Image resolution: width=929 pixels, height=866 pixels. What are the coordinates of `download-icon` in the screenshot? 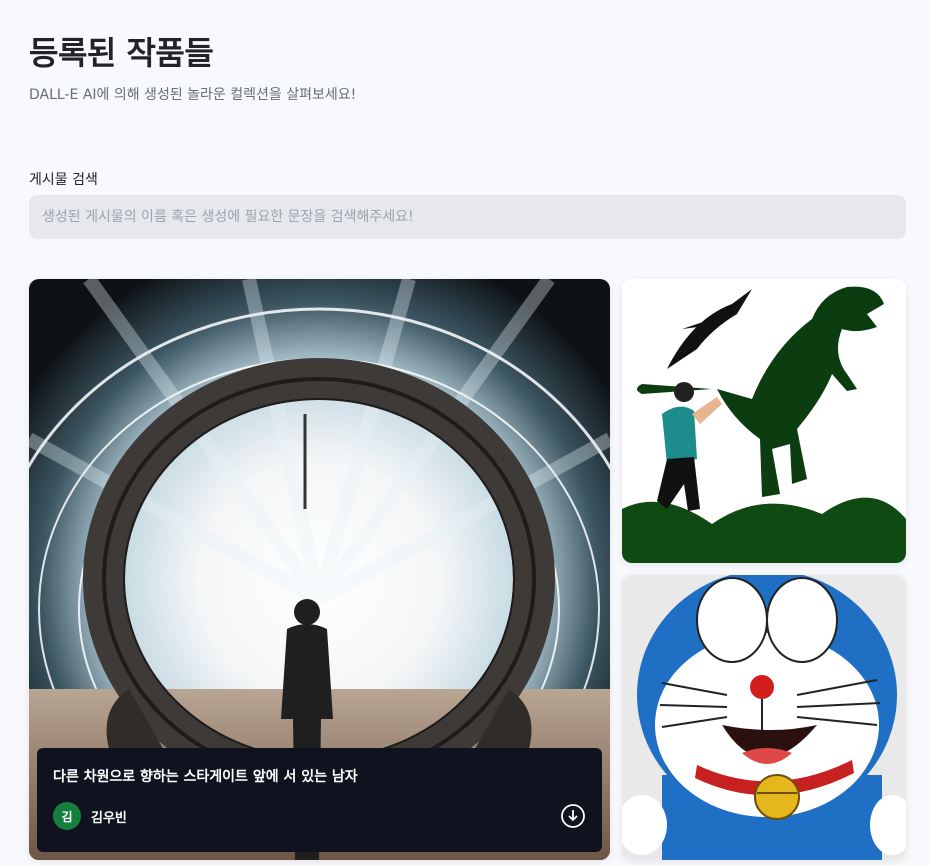 It's located at (573, 816).